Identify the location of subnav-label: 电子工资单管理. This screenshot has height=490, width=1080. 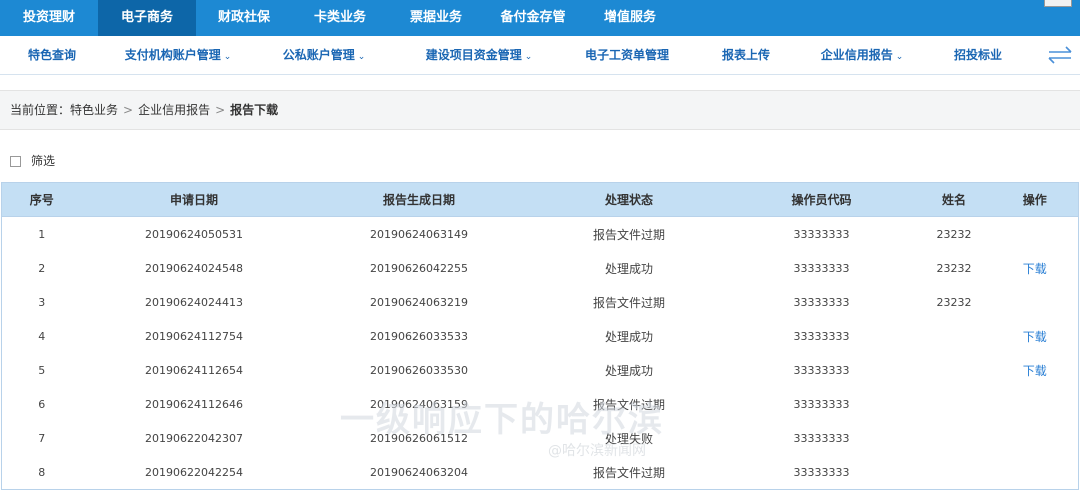
(626, 55).